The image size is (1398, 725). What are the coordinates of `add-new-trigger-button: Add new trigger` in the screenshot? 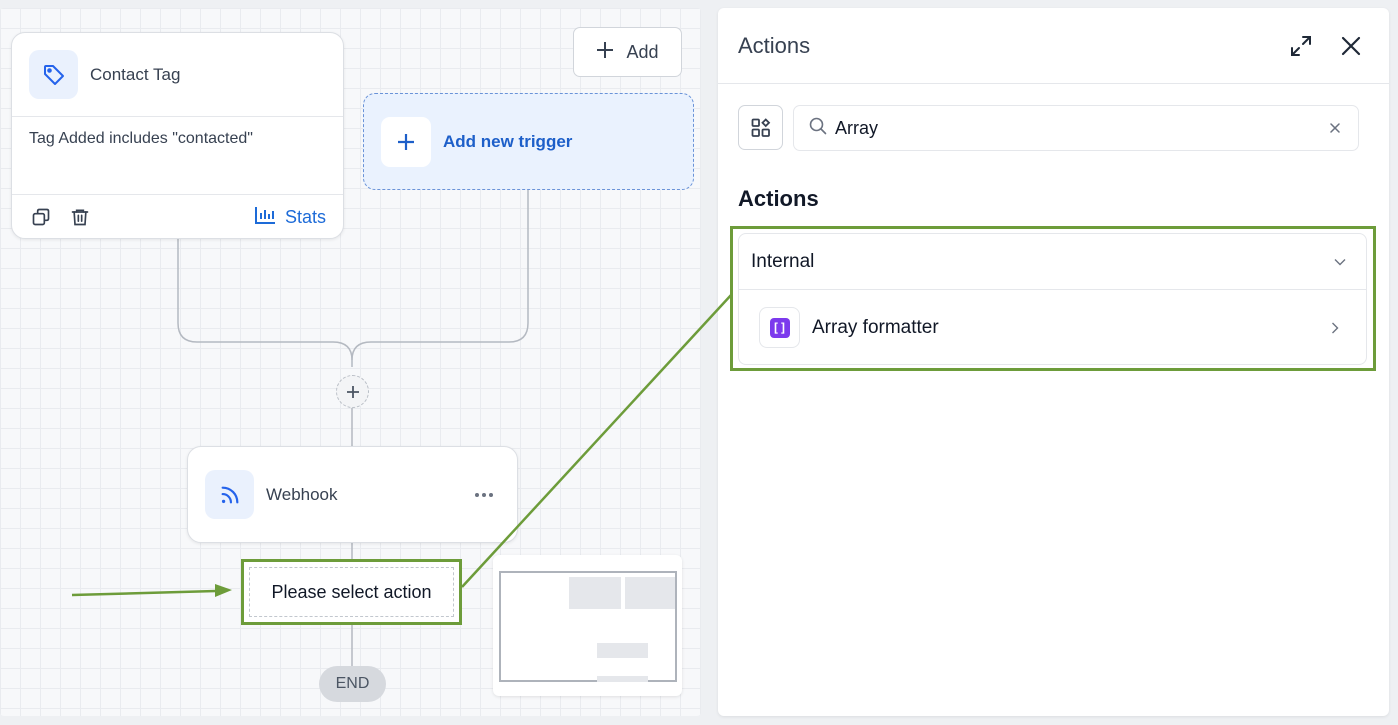 It's located at (528, 141).